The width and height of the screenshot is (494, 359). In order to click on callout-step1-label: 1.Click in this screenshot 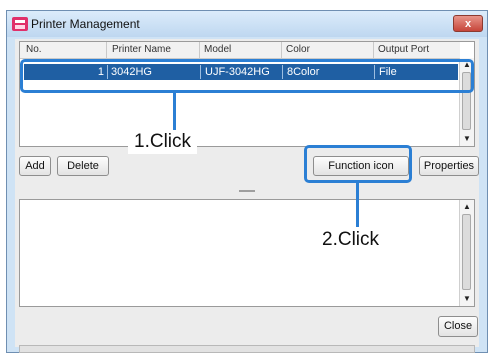, I will do `click(163, 142)`.